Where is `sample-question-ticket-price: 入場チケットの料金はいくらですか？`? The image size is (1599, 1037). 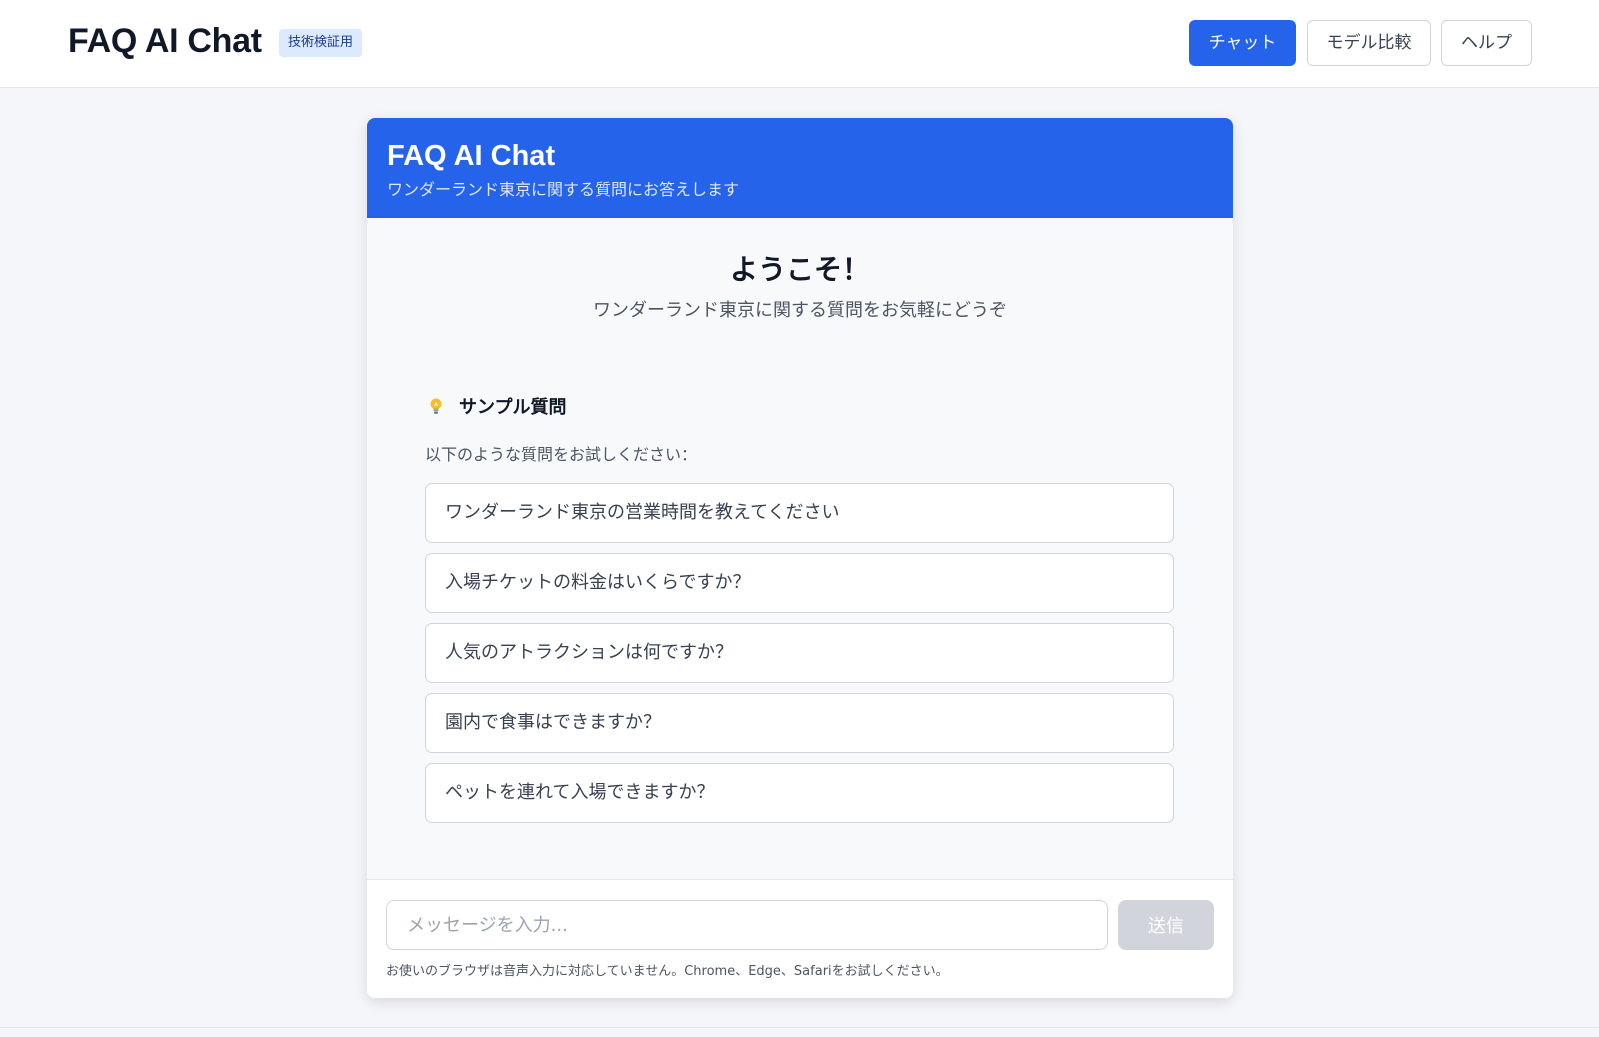
sample-question-ticket-price: 入場チケットの料金はいくらですか？ is located at coordinates (799, 583).